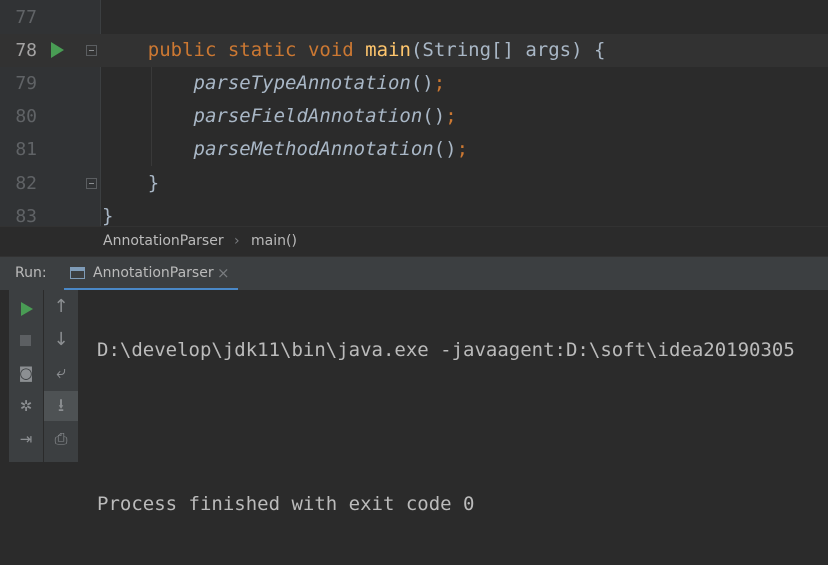  What do you see at coordinates (91, 183) in the screenshot?
I see `fold-end-icon` at bounding box center [91, 183].